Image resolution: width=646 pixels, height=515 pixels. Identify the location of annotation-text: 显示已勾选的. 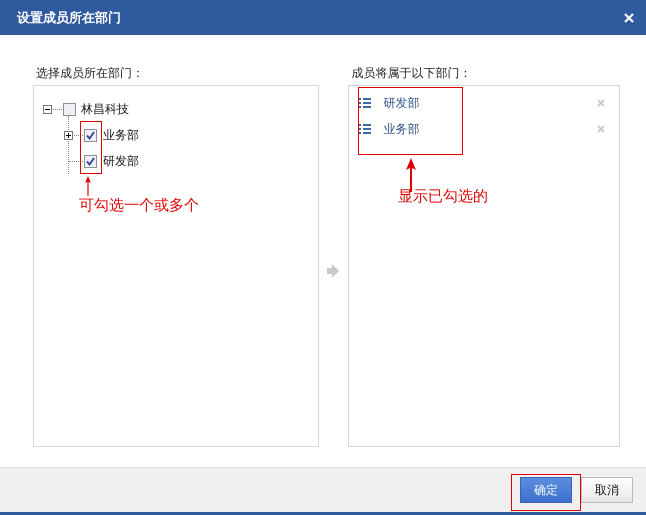
(443, 196).